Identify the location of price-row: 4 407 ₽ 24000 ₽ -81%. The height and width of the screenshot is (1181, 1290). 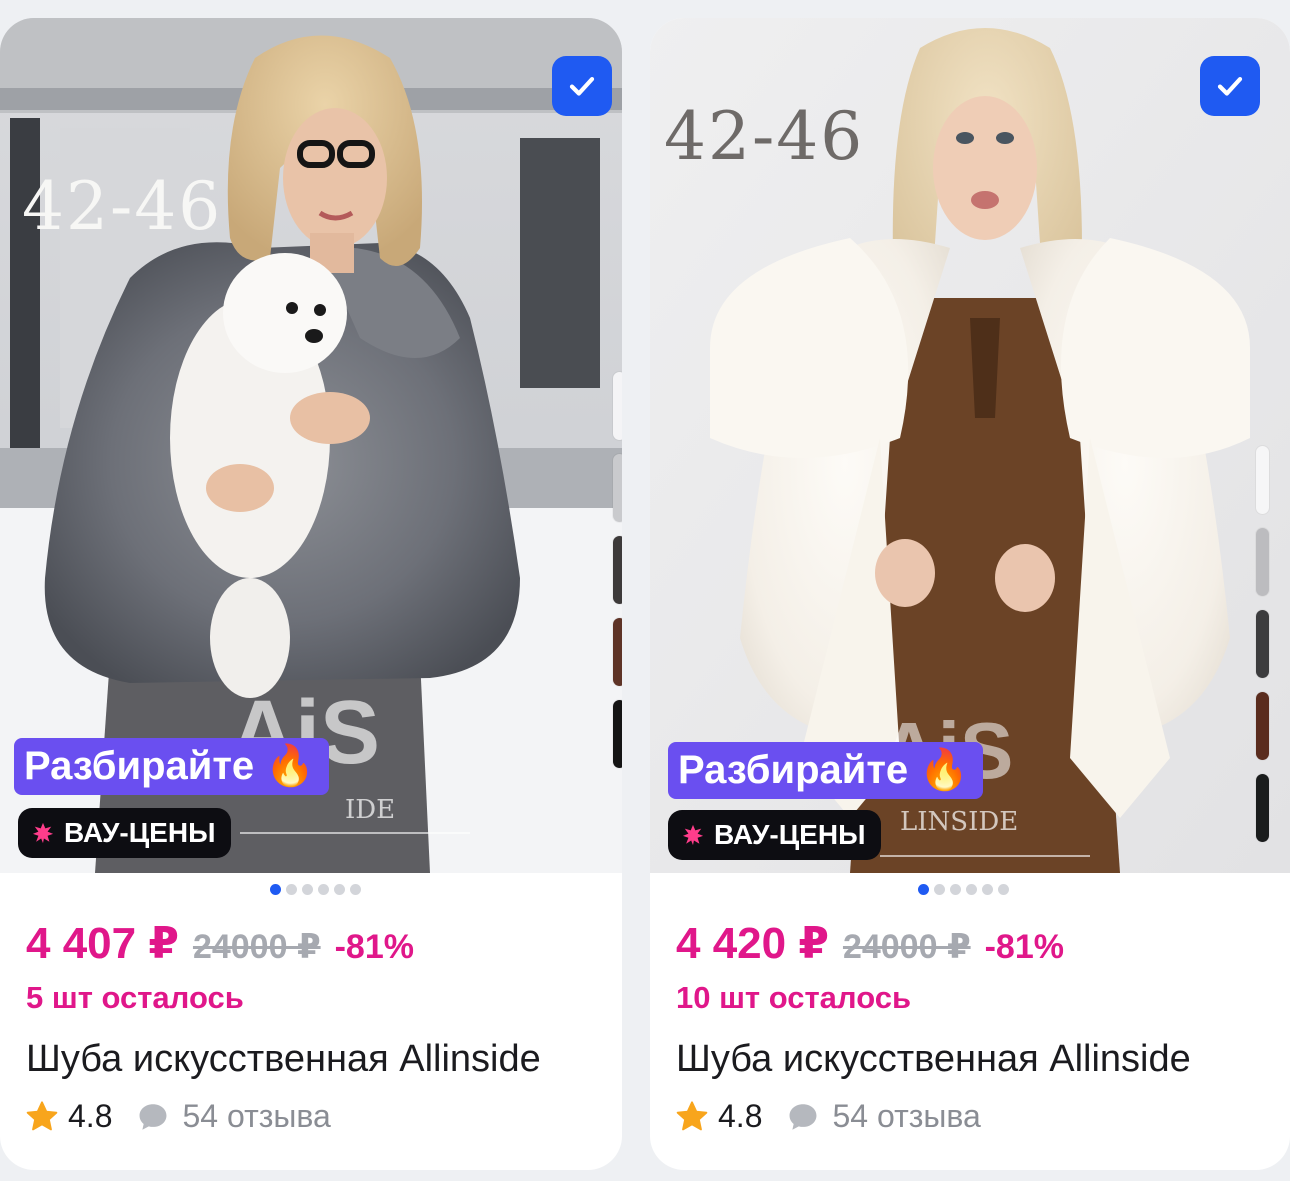
(220, 943).